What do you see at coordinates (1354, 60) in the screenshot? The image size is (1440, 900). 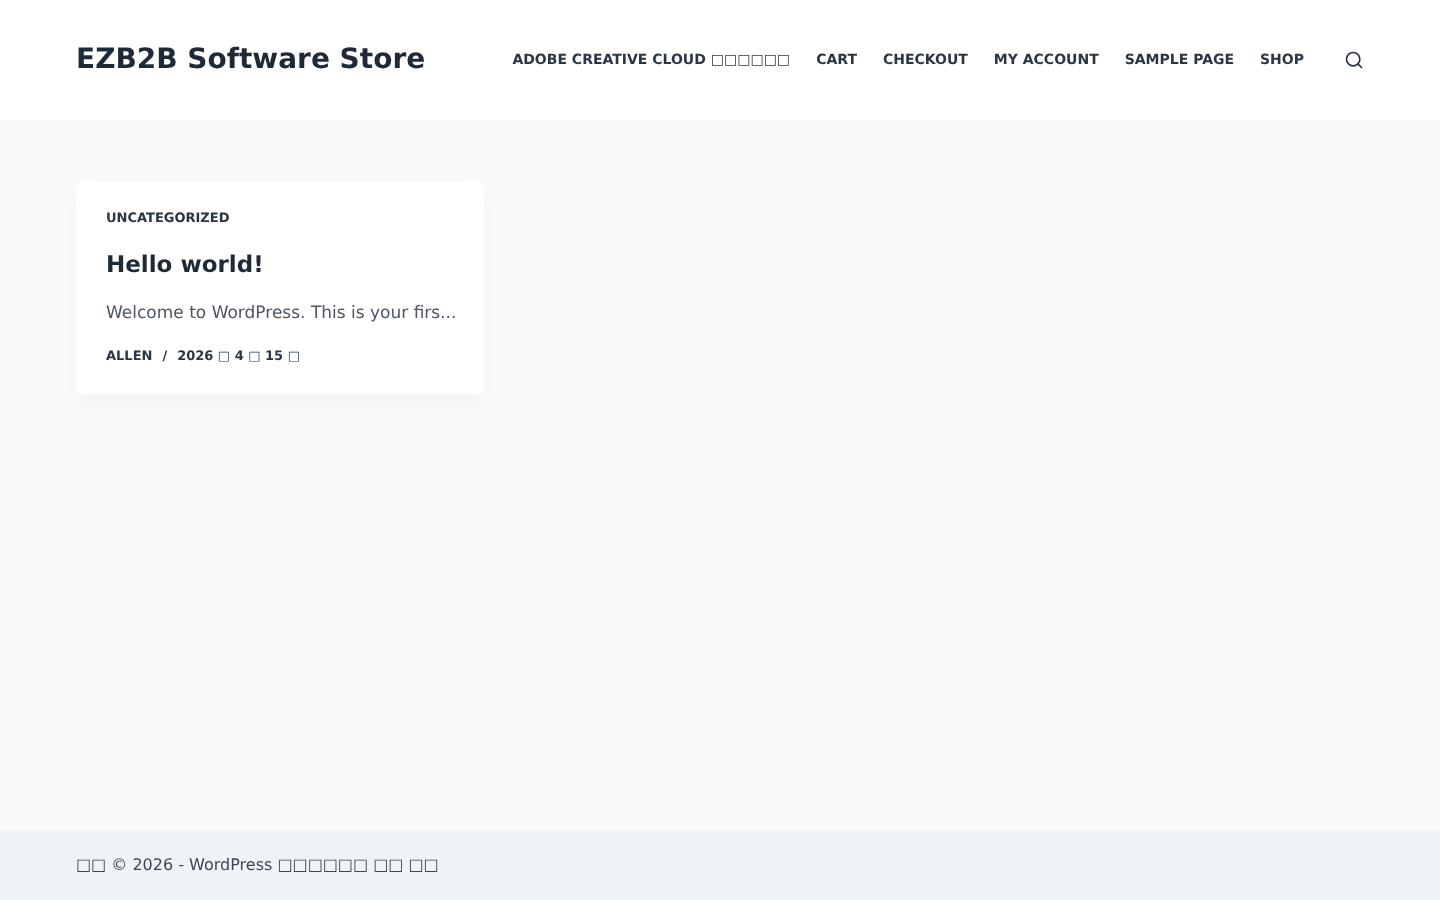 I see `search-icon` at bounding box center [1354, 60].